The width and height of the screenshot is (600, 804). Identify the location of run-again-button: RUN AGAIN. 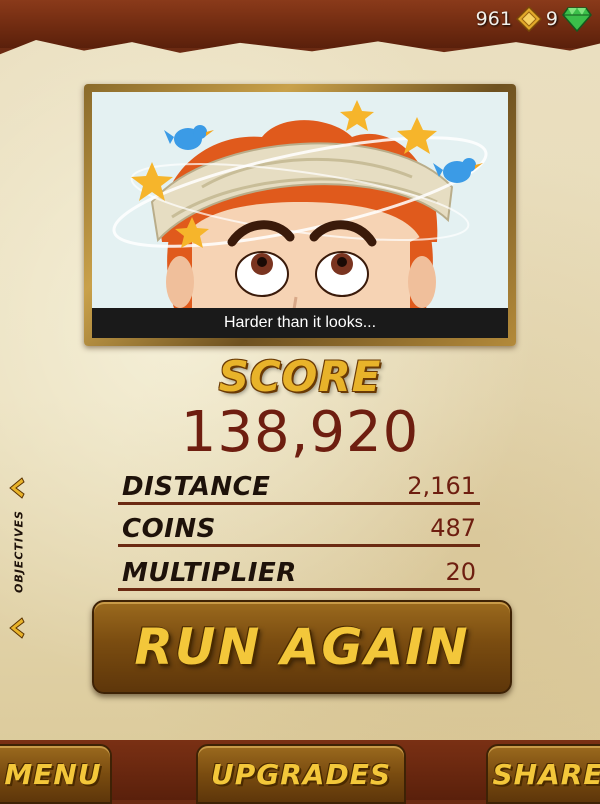
(302, 647).